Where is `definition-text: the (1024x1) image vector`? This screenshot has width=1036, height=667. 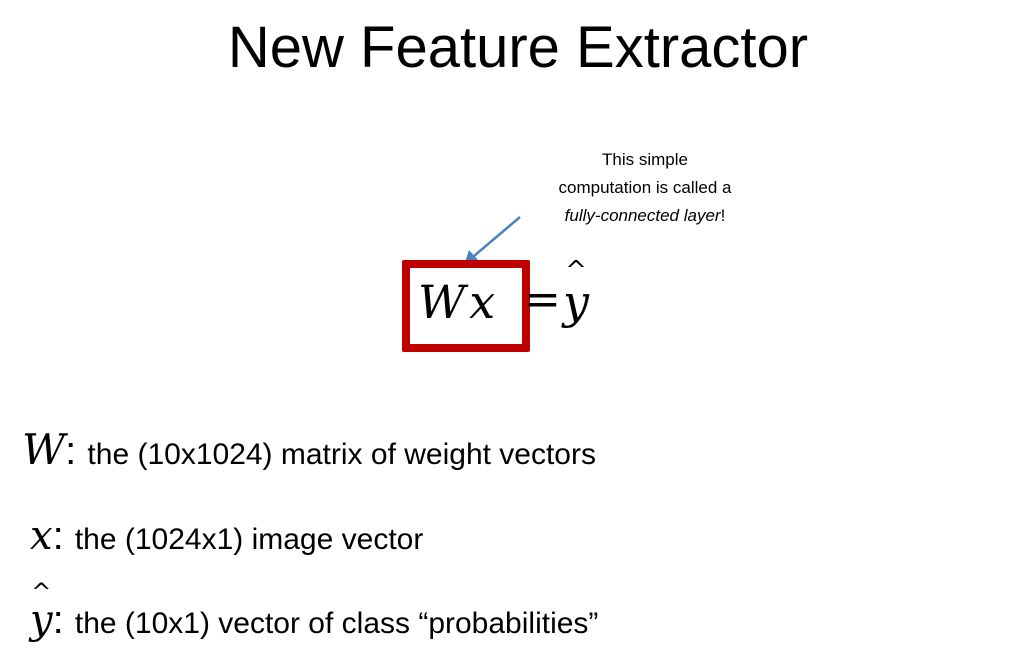 definition-text: the (1024x1) image vector is located at coordinates (249, 539).